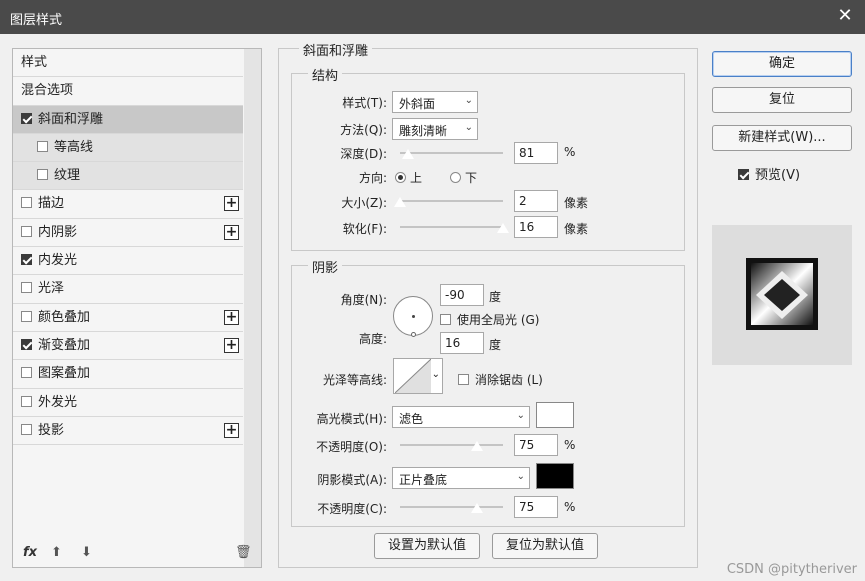 The width and height of the screenshot is (865, 581). I want to click on sidebar-item-label: 描边, so click(51, 204).